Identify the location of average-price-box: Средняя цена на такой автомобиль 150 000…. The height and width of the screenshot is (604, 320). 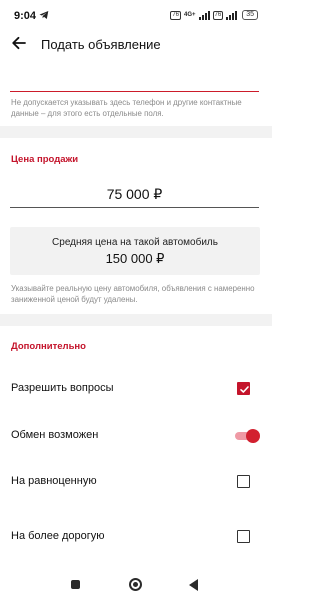
(135, 251).